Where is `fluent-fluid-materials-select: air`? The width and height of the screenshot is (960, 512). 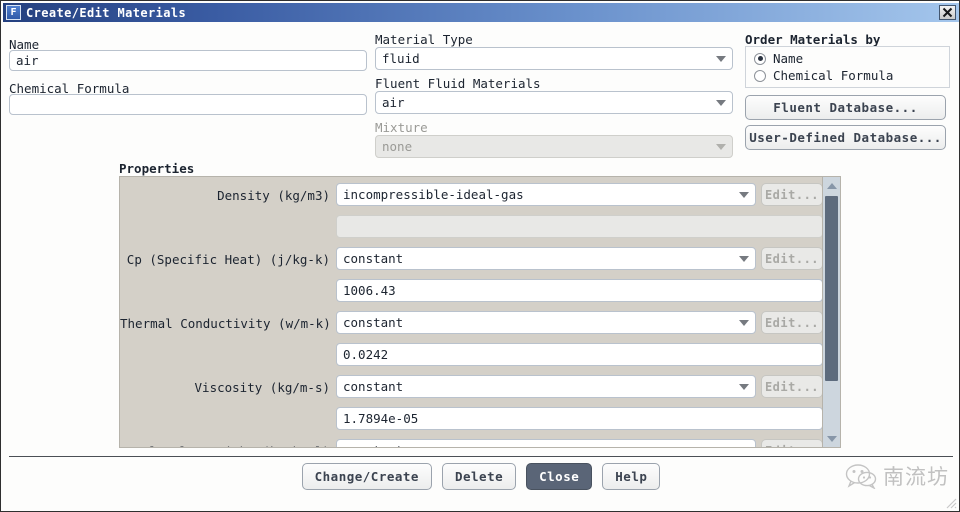
fluent-fluid-materials-select: air is located at coordinates (554, 102).